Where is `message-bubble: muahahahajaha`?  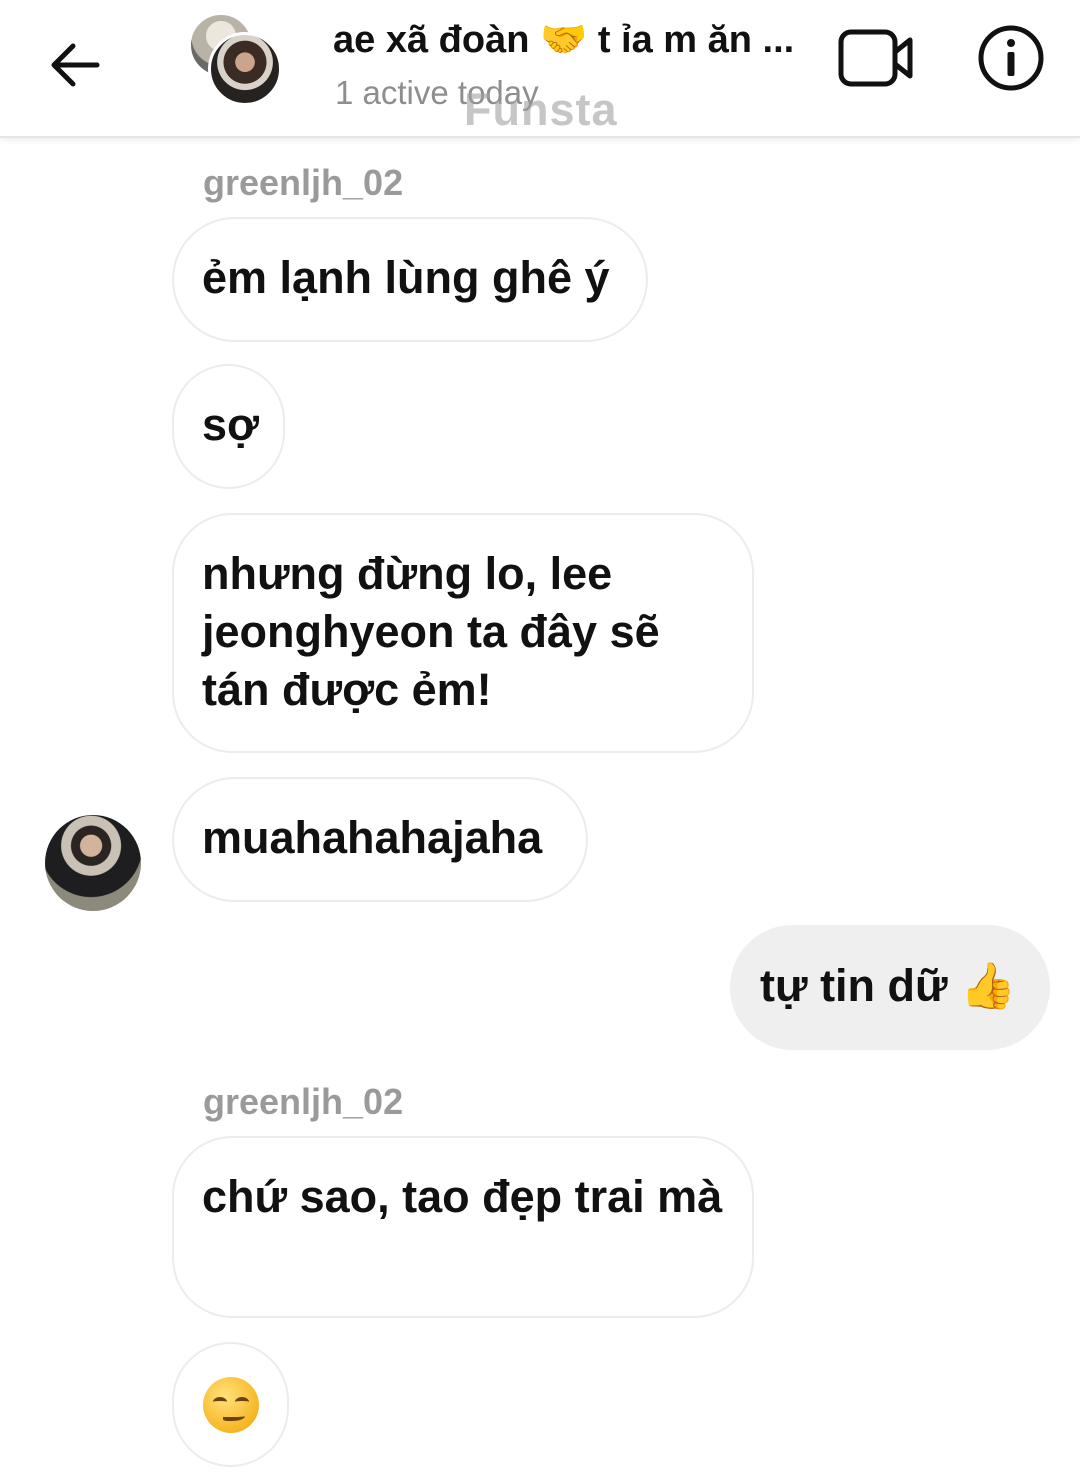
message-bubble: muahahahajaha is located at coordinates (380, 839).